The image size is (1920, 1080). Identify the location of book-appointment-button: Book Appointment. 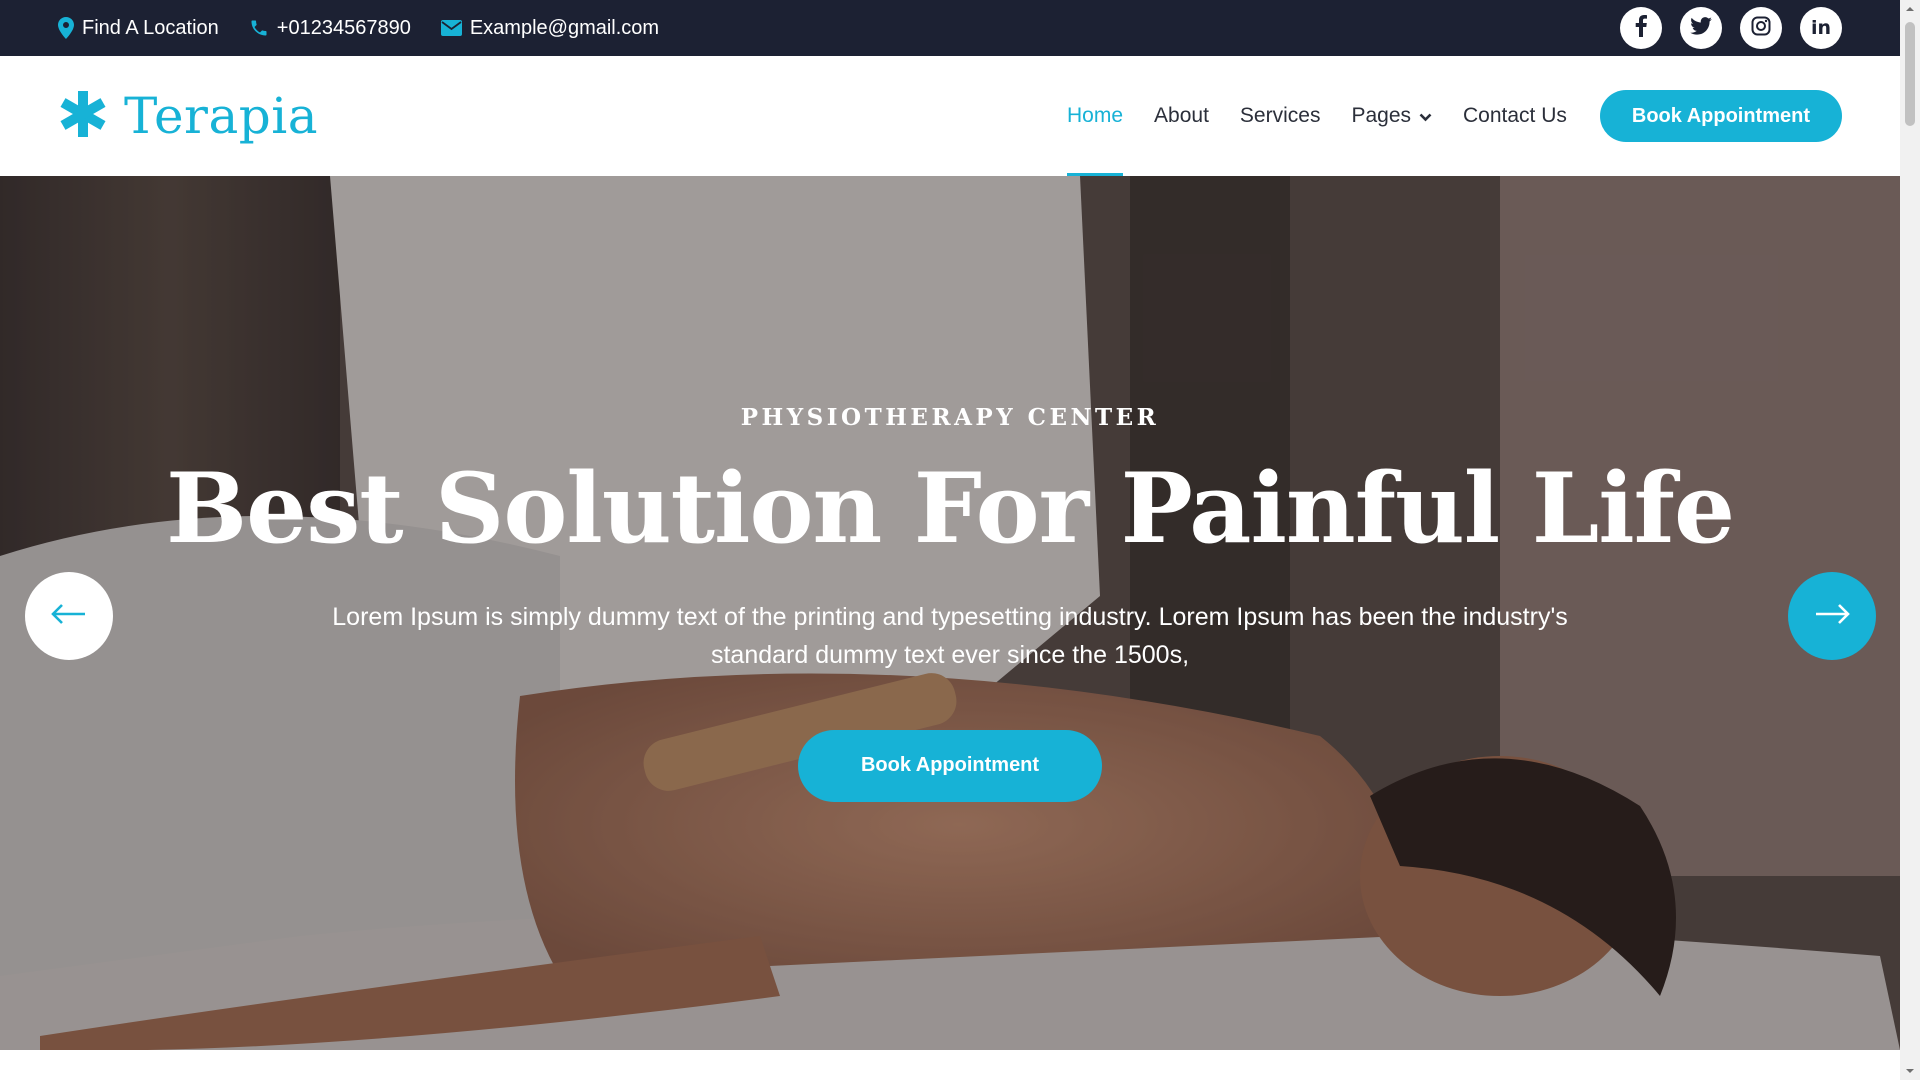
(1720, 116).